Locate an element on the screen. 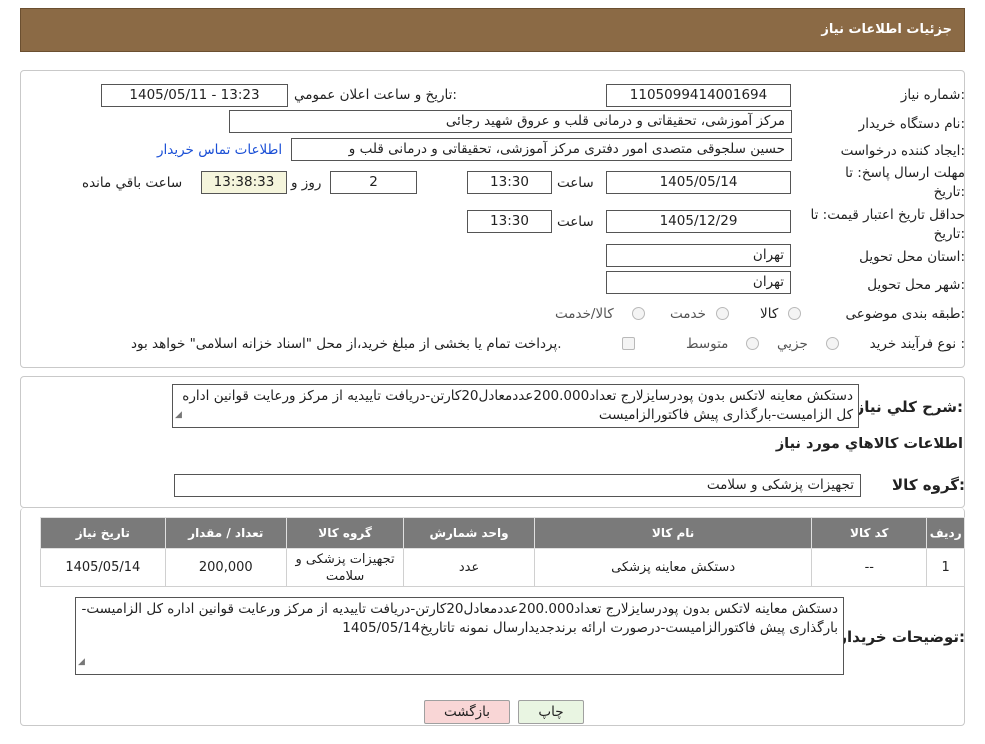  col-header-need-date: تاريخ نياز is located at coordinates (103, 533).